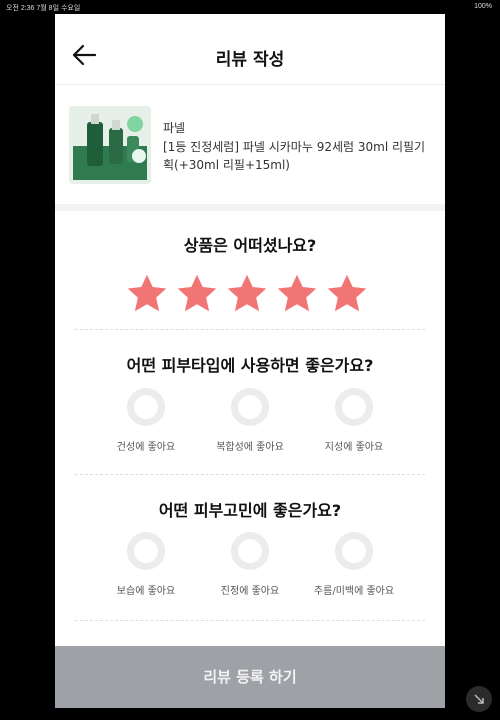 Image resolution: width=500 pixels, height=720 pixels. I want to click on option-label: 복합성에 좋아요, so click(250, 447).